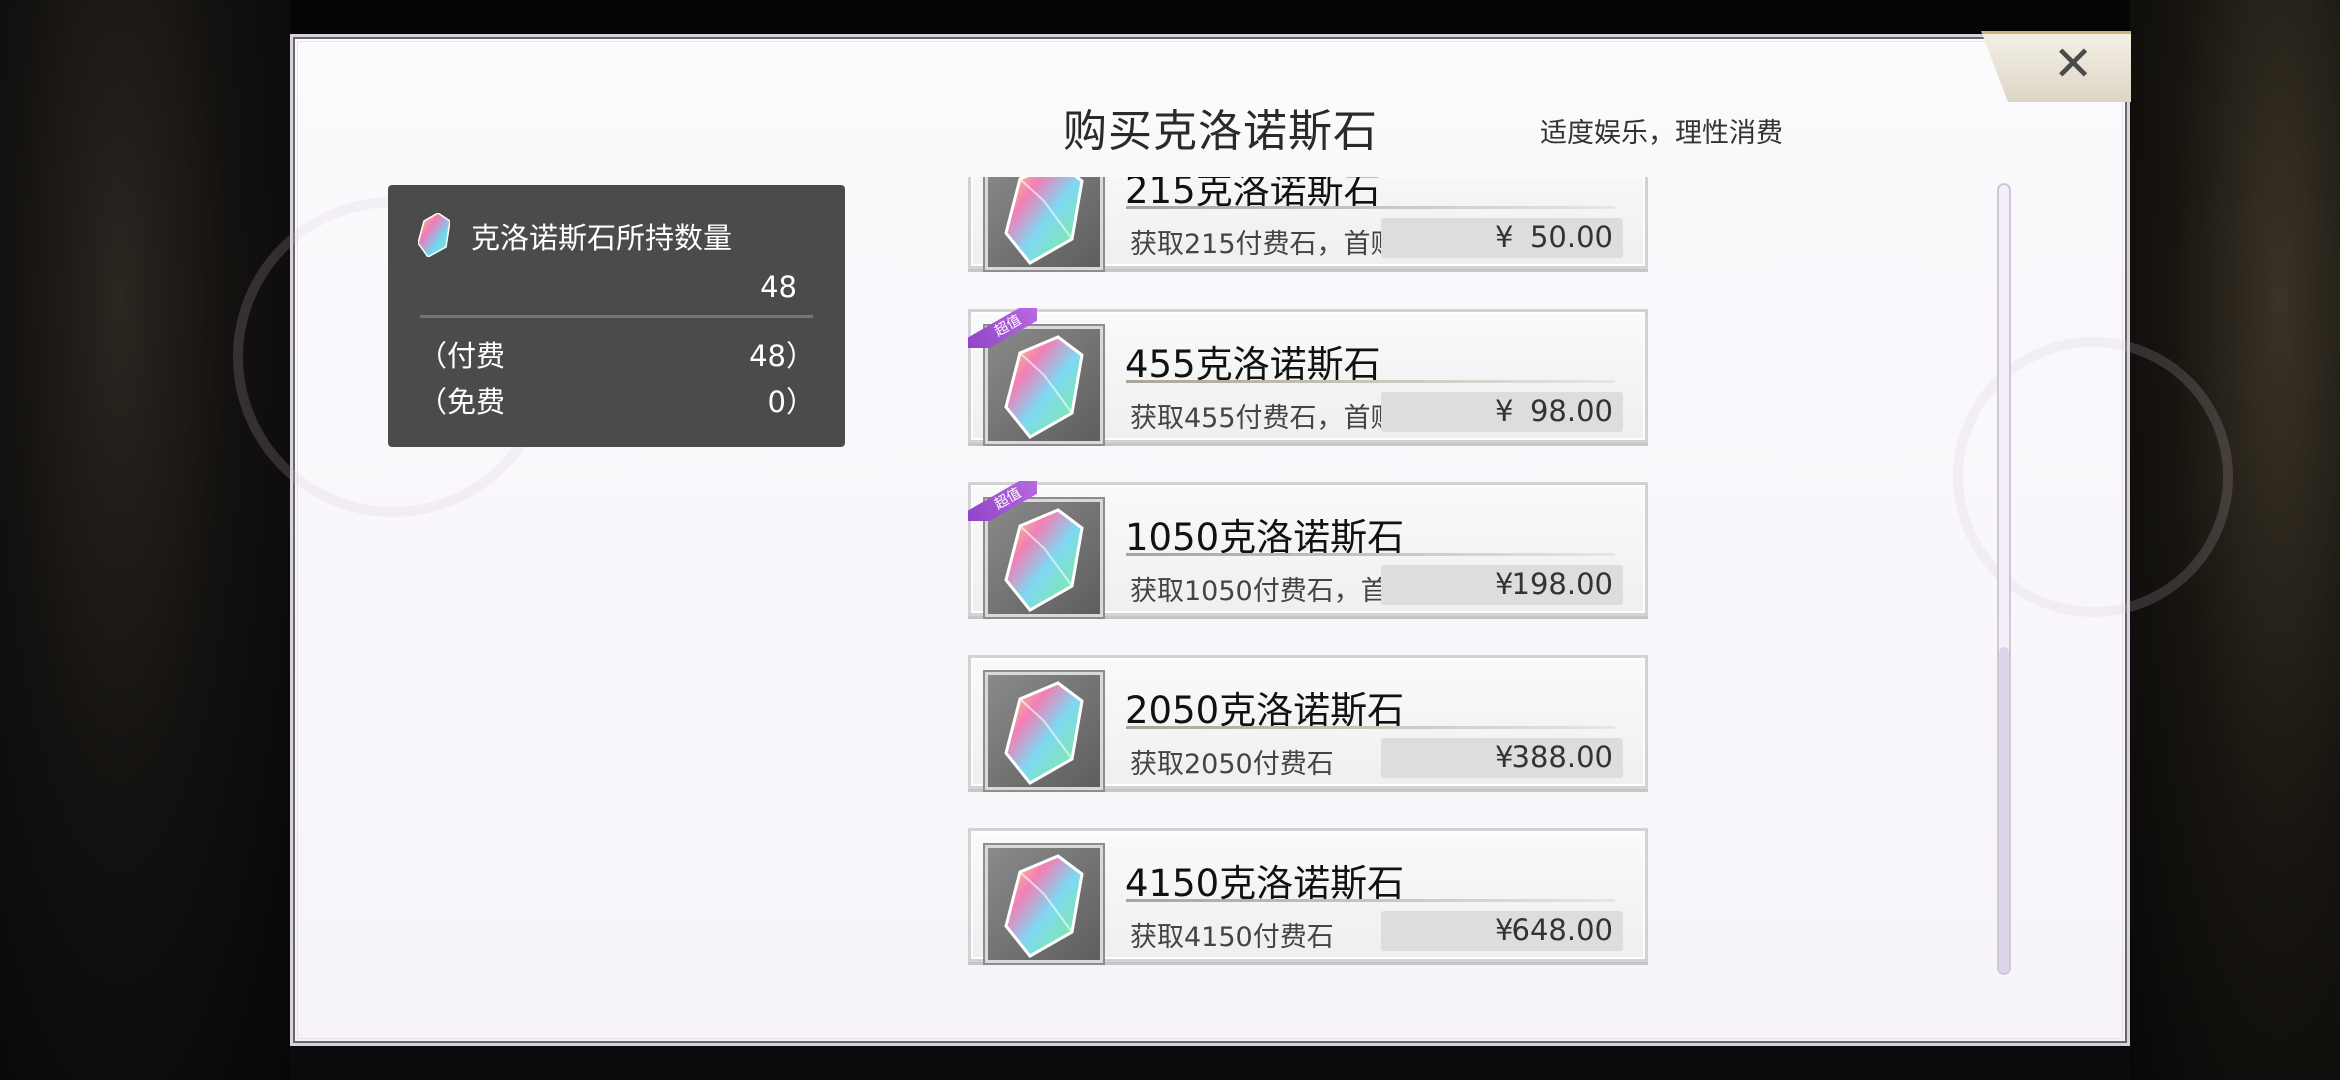  What do you see at coordinates (2073, 64) in the screenshot?
I see `close-icon: ✕` at bounding box center [2073, 64].